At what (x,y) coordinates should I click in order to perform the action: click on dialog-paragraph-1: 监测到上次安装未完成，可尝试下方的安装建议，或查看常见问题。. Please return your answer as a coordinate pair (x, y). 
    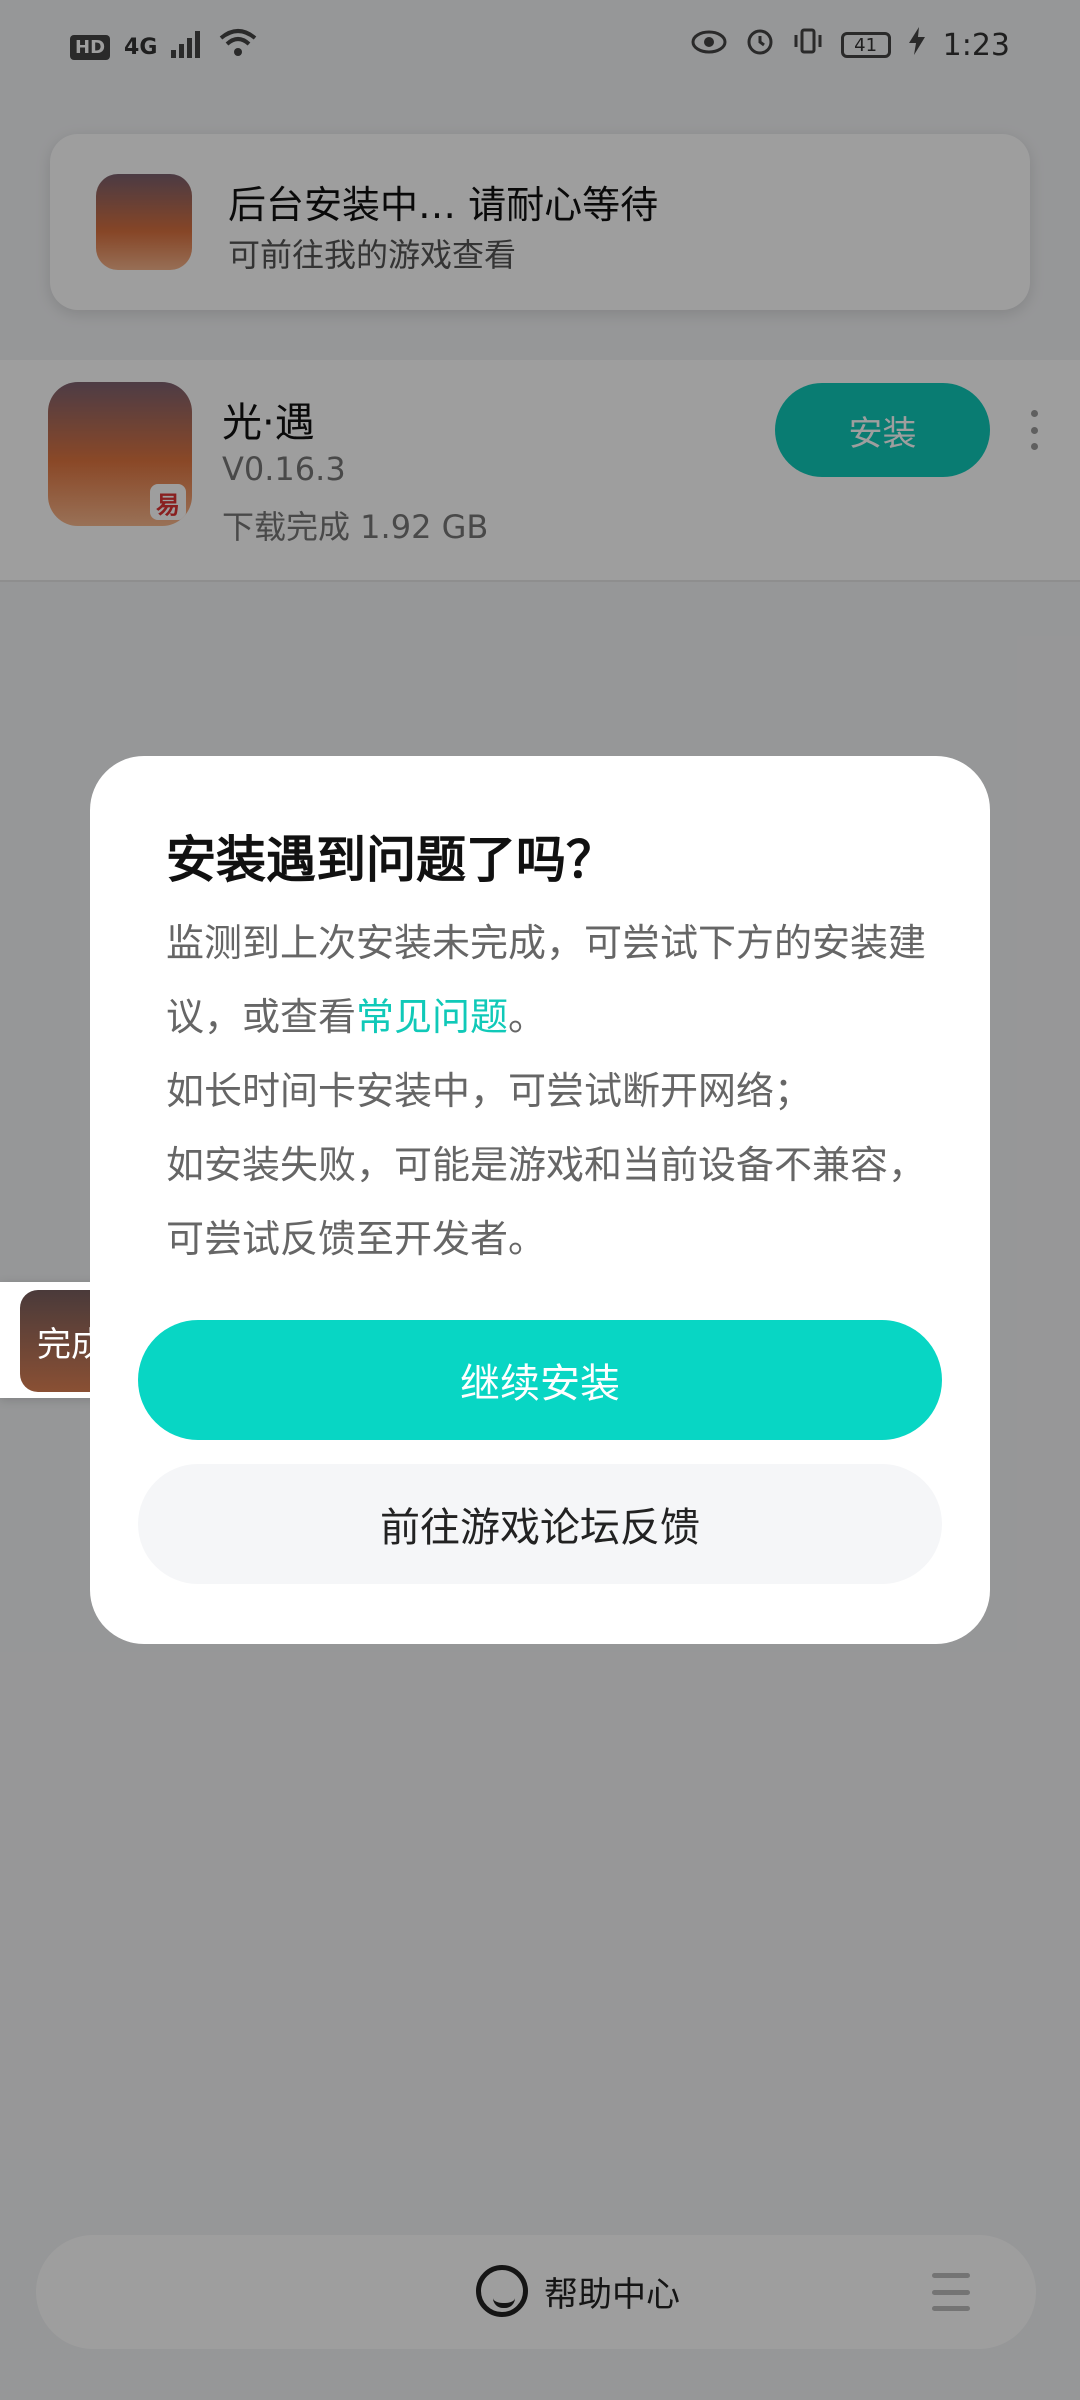
    Looking at the image, I should click on (546, 980).